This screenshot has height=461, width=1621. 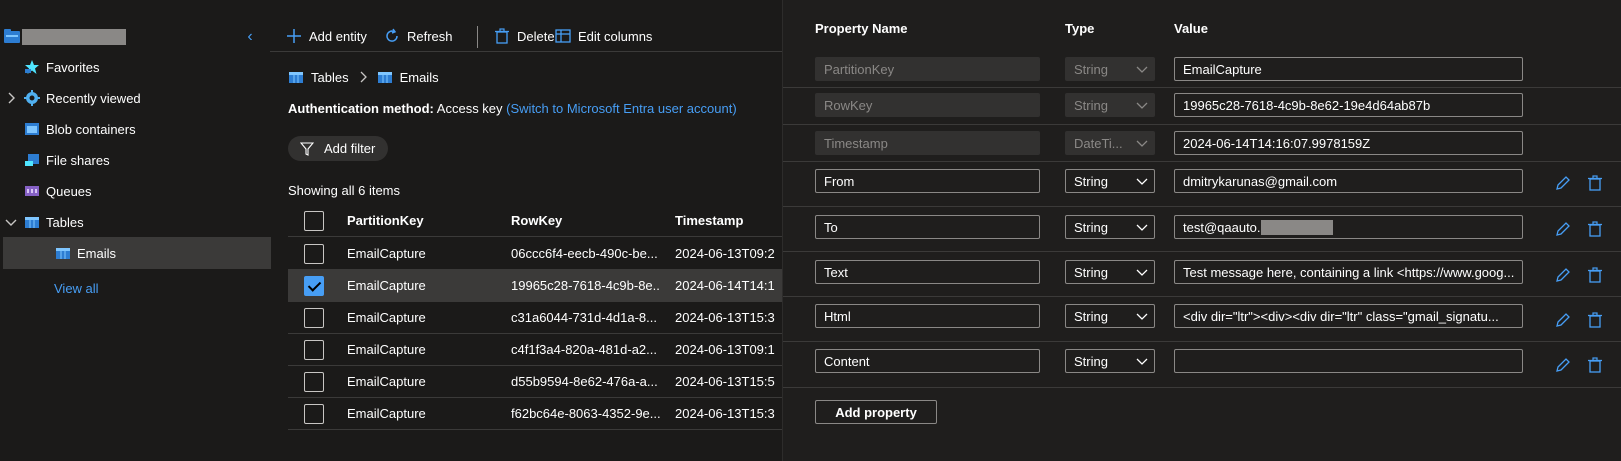 What do you see at coordinates (1348, 143) in the screenshot?
I see `property-value-field: 2024-06-14T14:16:07.9978159Z` at bounding box center [1348, 143].